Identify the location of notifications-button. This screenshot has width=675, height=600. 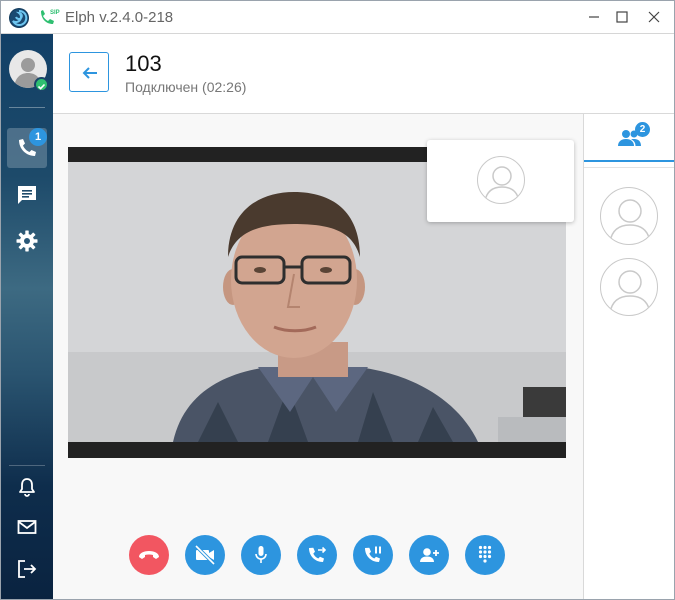
(27, 487).